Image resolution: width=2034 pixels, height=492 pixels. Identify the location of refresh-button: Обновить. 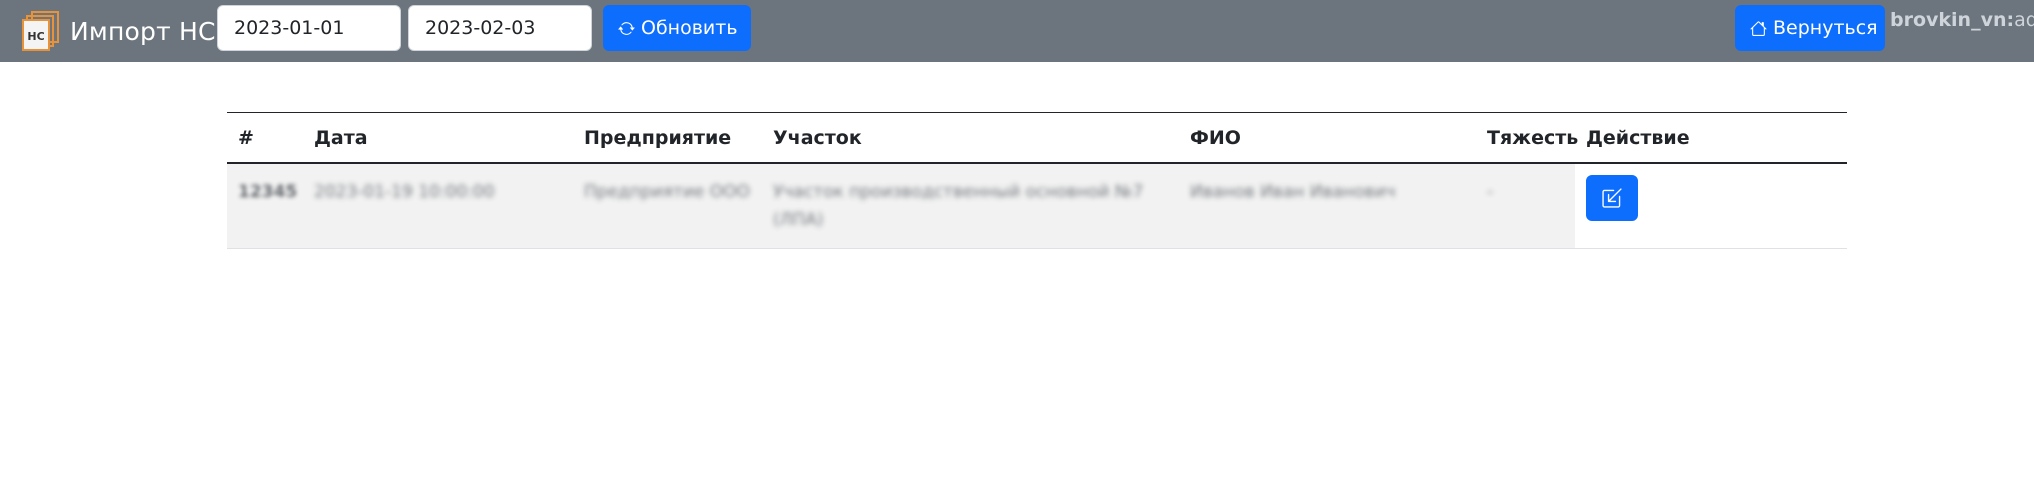
(677, 28).